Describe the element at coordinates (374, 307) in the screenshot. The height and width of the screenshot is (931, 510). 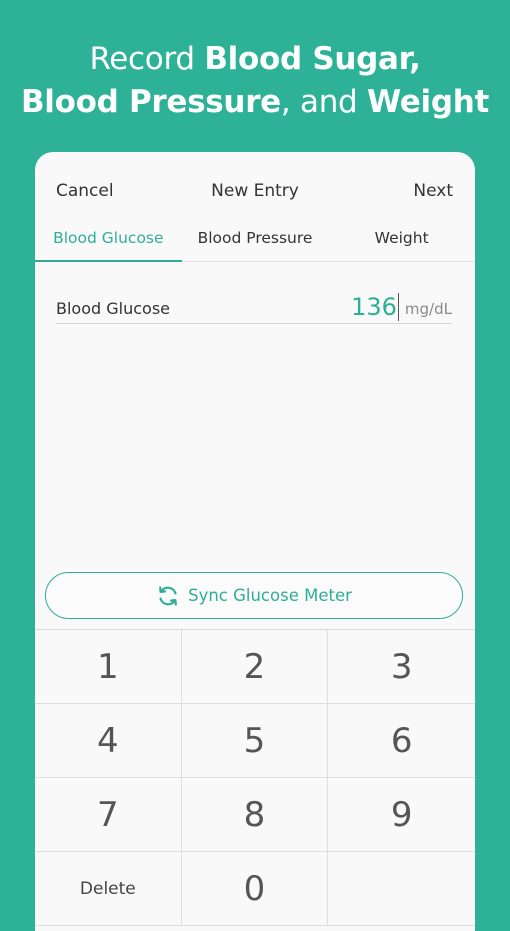
I see `blood-glucose-input: 136` at that location.